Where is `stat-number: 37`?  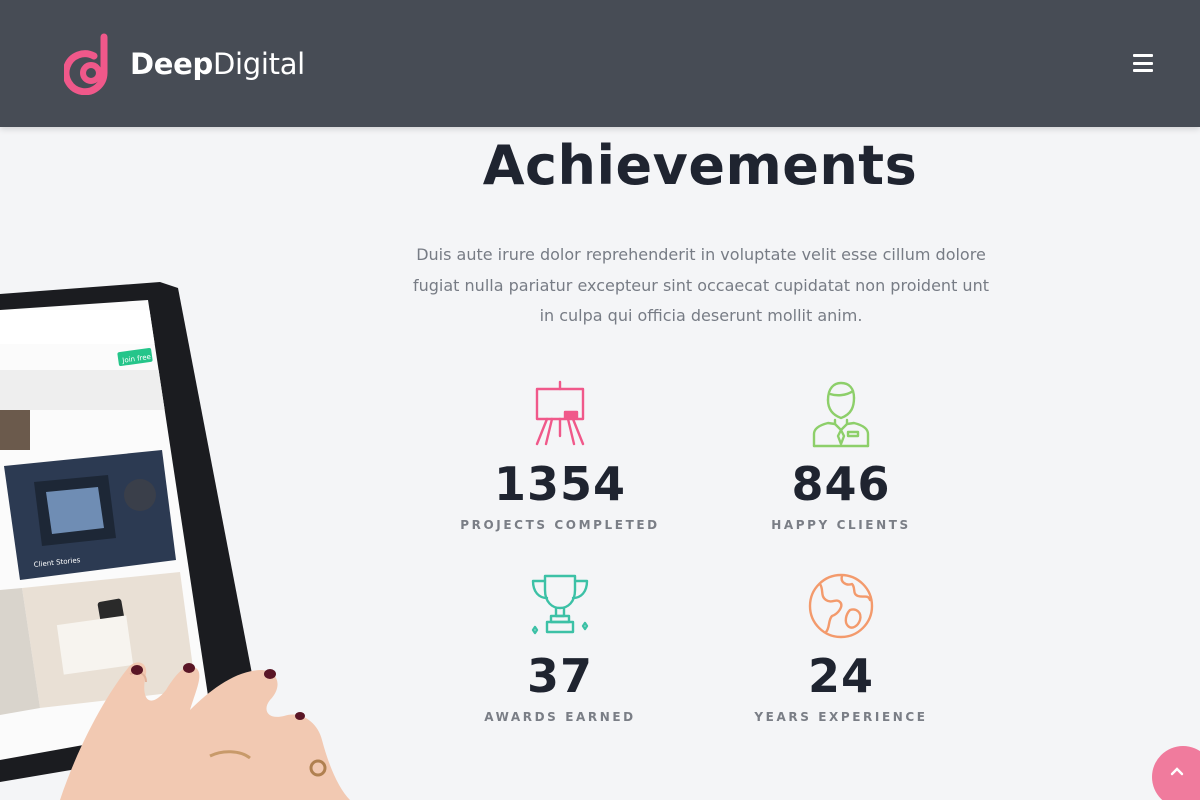
stat-number: 37 is located at coordinates (559, 676).